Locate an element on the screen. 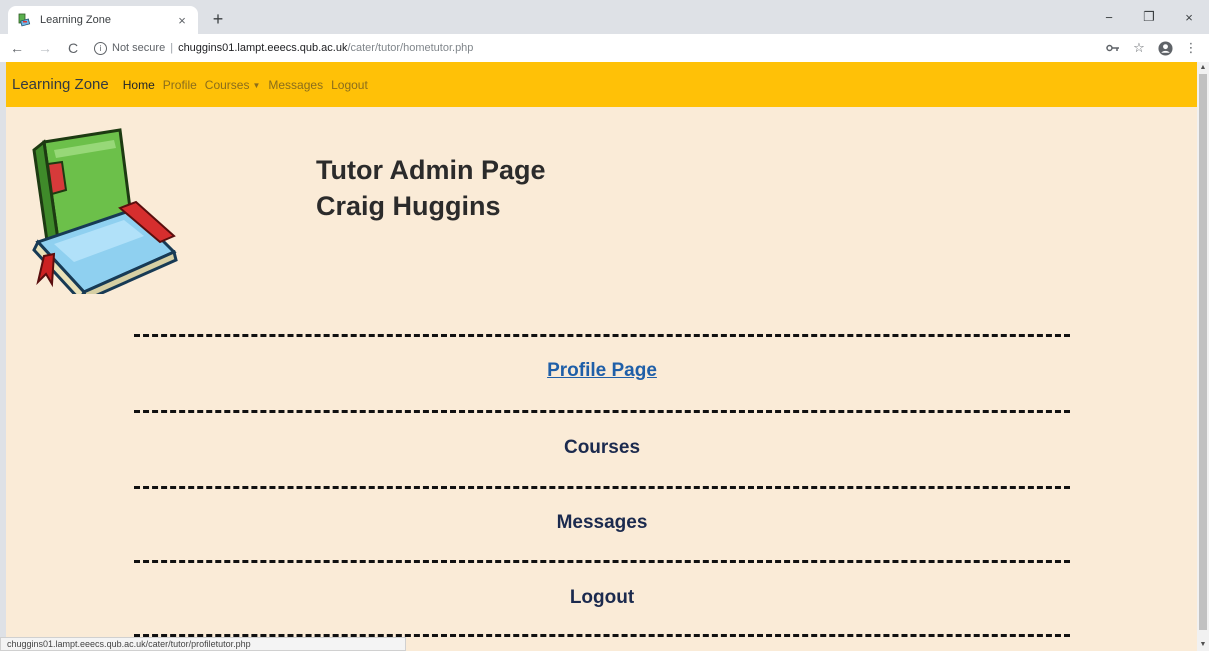  tab-title: Learning Zone is located at coordinates (75, 20).